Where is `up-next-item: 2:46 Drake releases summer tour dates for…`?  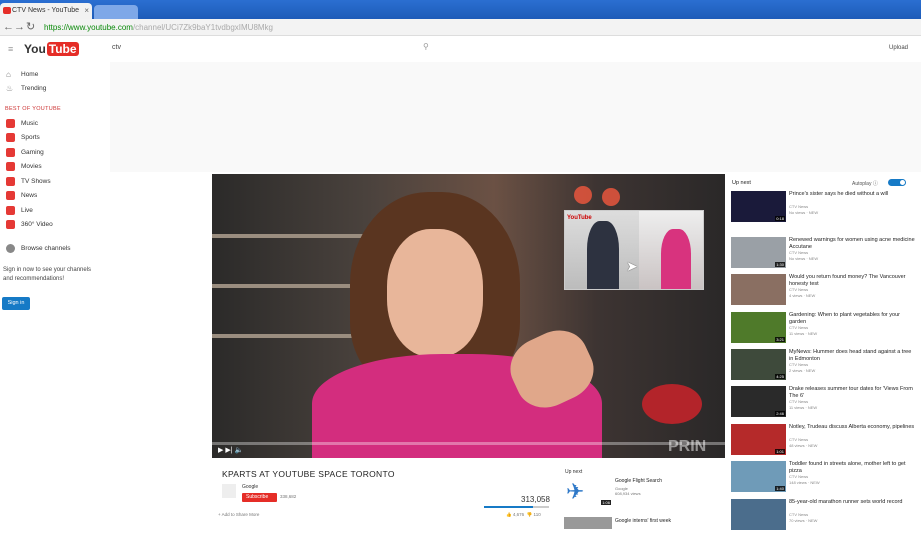 up-next-item: 2:46 Drake releases summer tour dates for… is located at coordinates (825, 403).